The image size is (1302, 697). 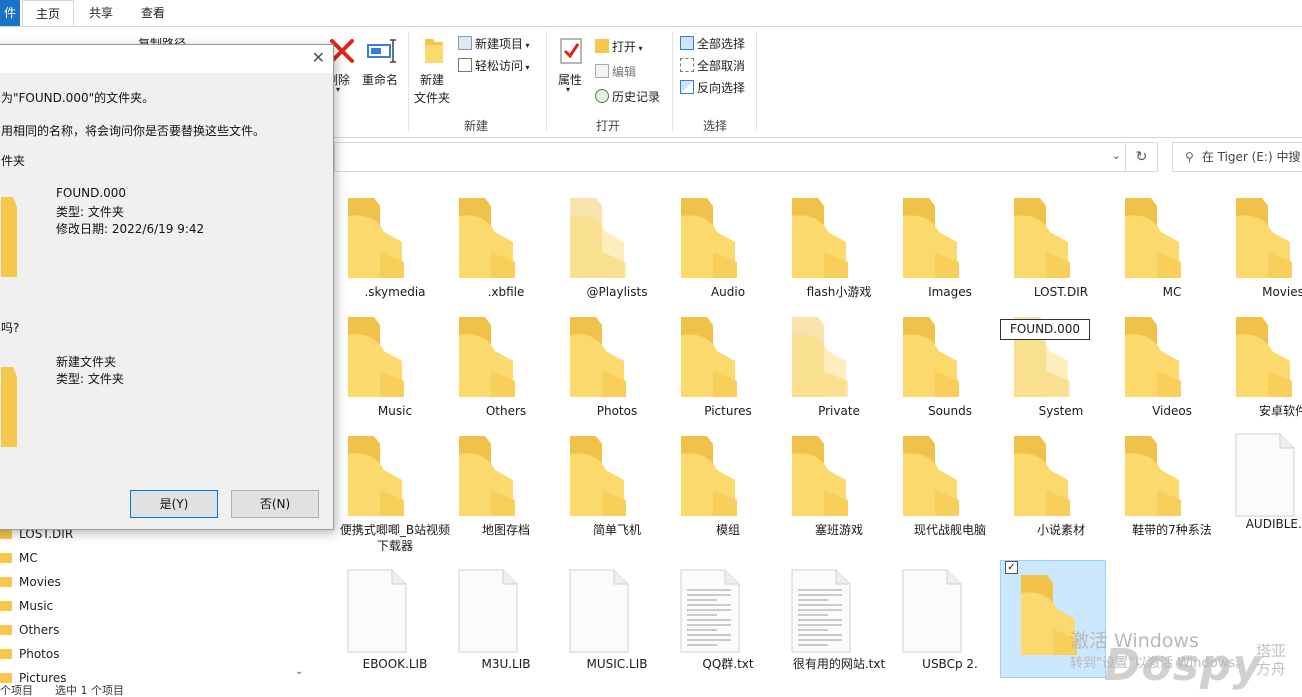 I want to click on history-icon, so click(x=602, y=96).